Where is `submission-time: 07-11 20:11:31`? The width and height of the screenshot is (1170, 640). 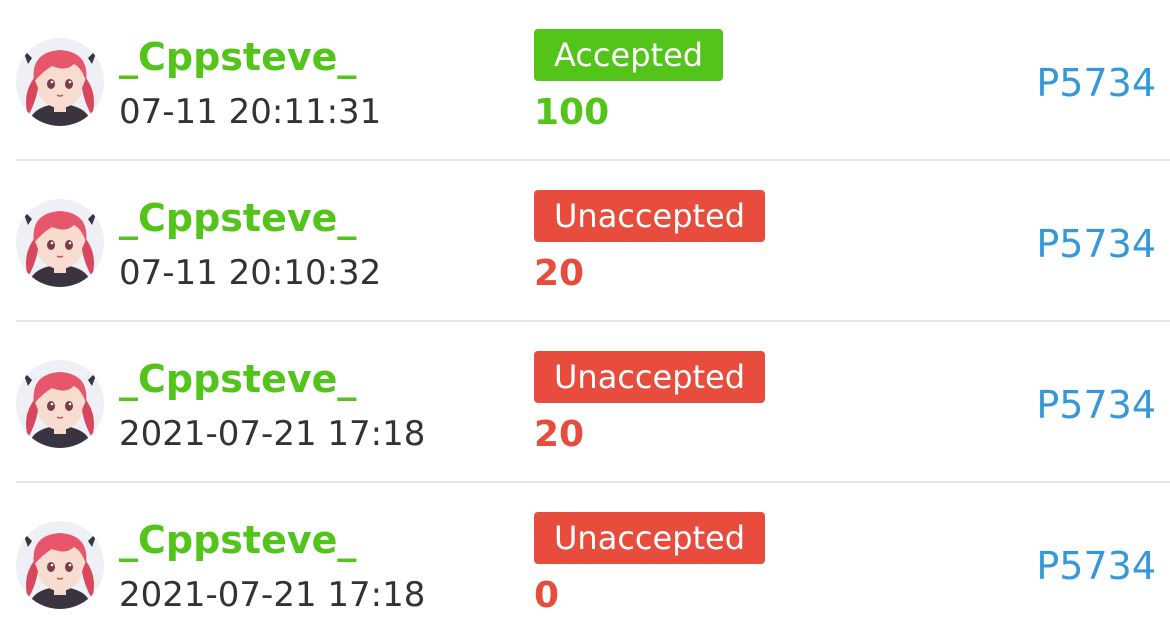 submission-time: 07-11 20:11:31 is located at coordinates (250, 112).